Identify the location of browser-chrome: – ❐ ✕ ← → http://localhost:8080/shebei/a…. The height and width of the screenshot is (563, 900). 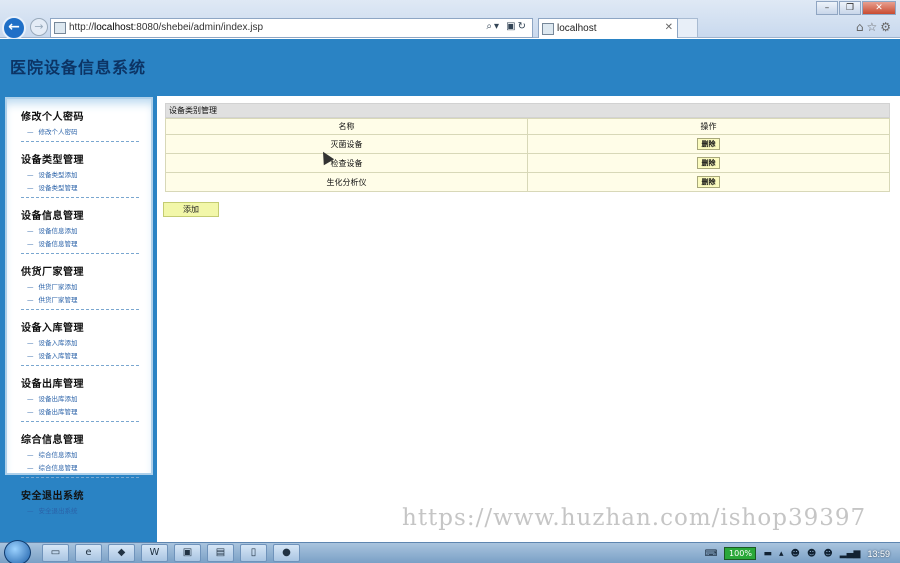
(450, 20).